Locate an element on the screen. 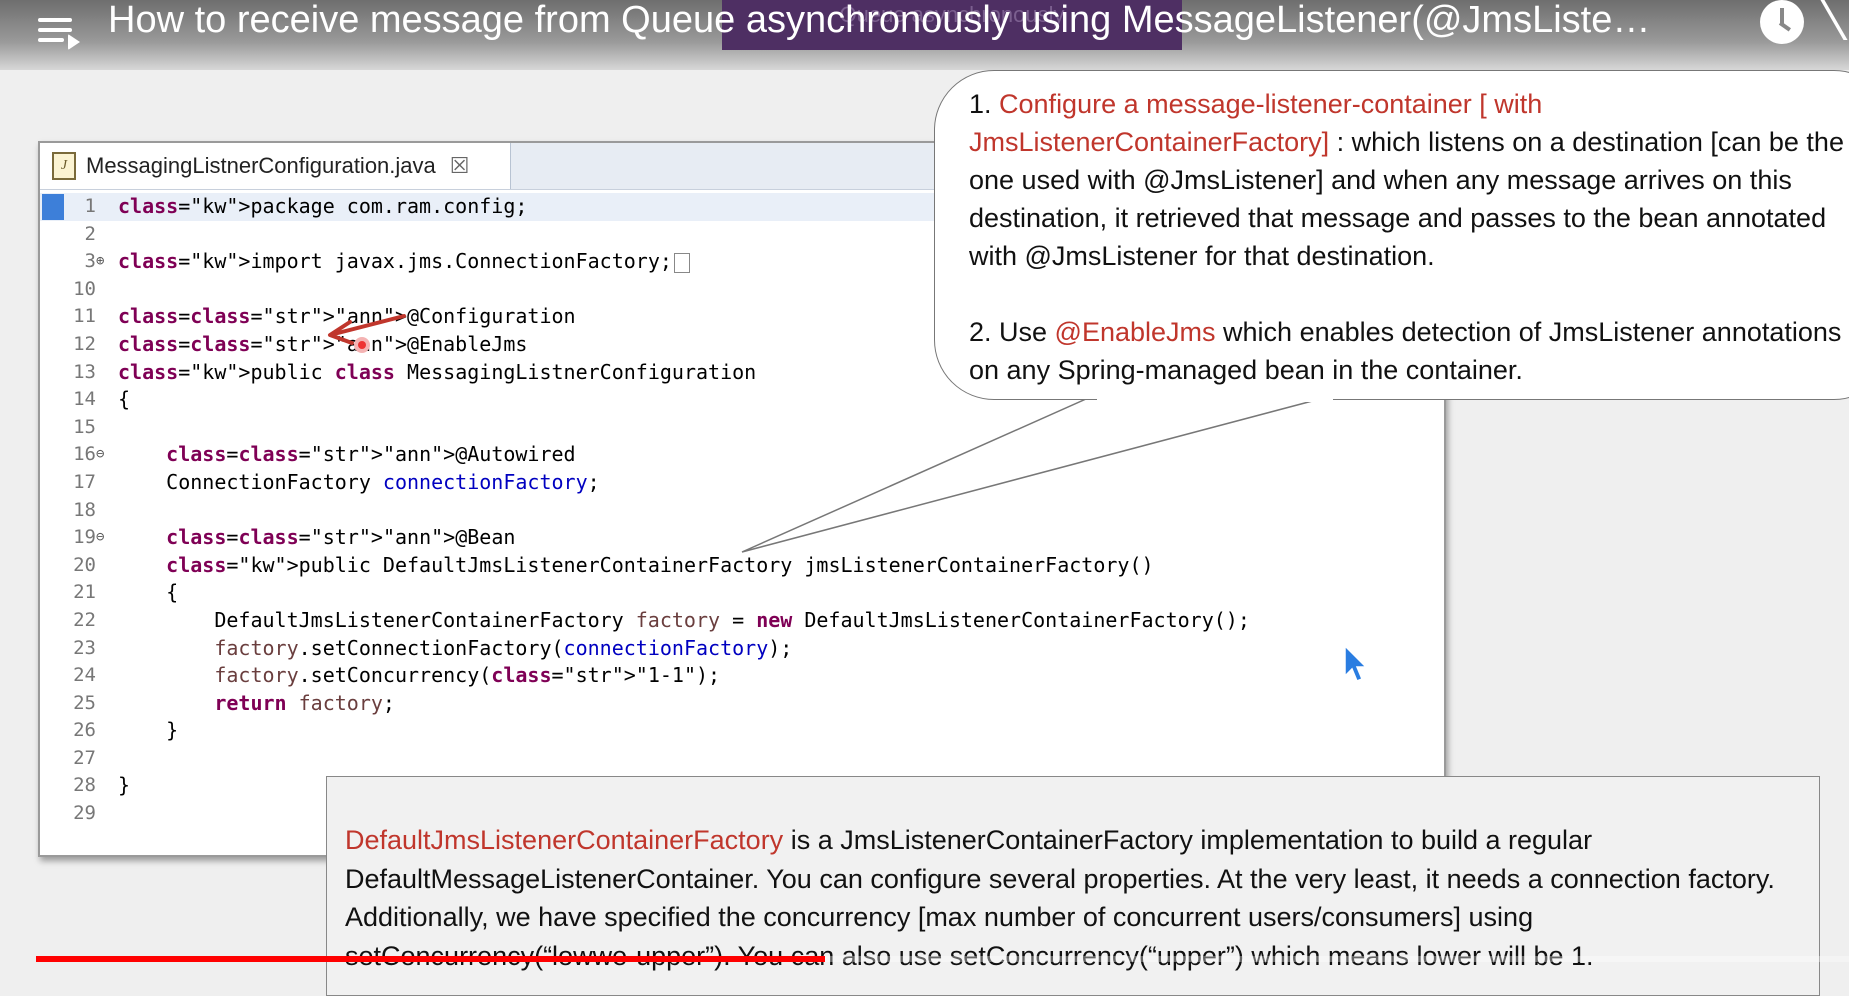 The height and width of the screenshot is (996, 1849). cursor-highlight-dot is located at coordinates (362, 344).